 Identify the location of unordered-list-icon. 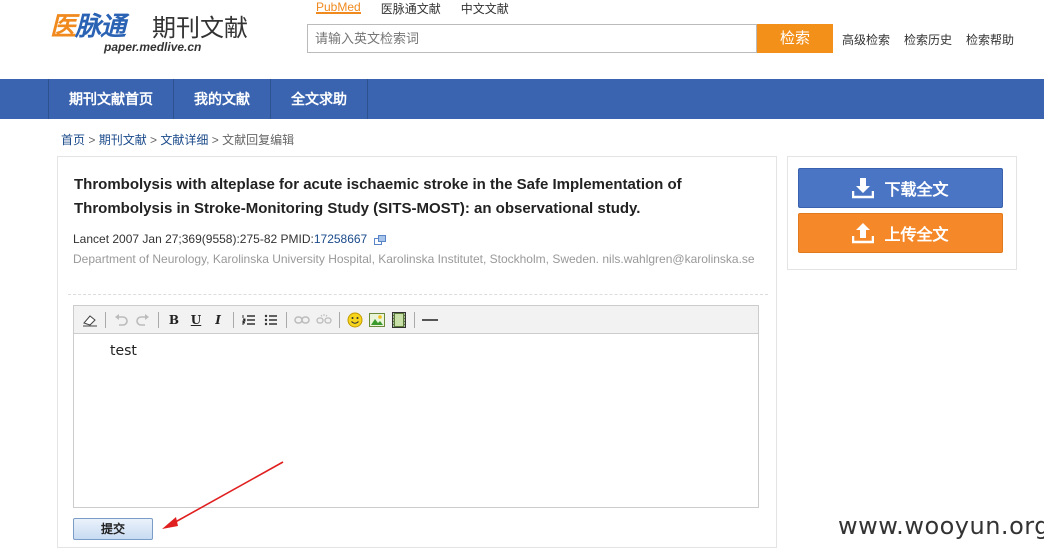
(271, 320).